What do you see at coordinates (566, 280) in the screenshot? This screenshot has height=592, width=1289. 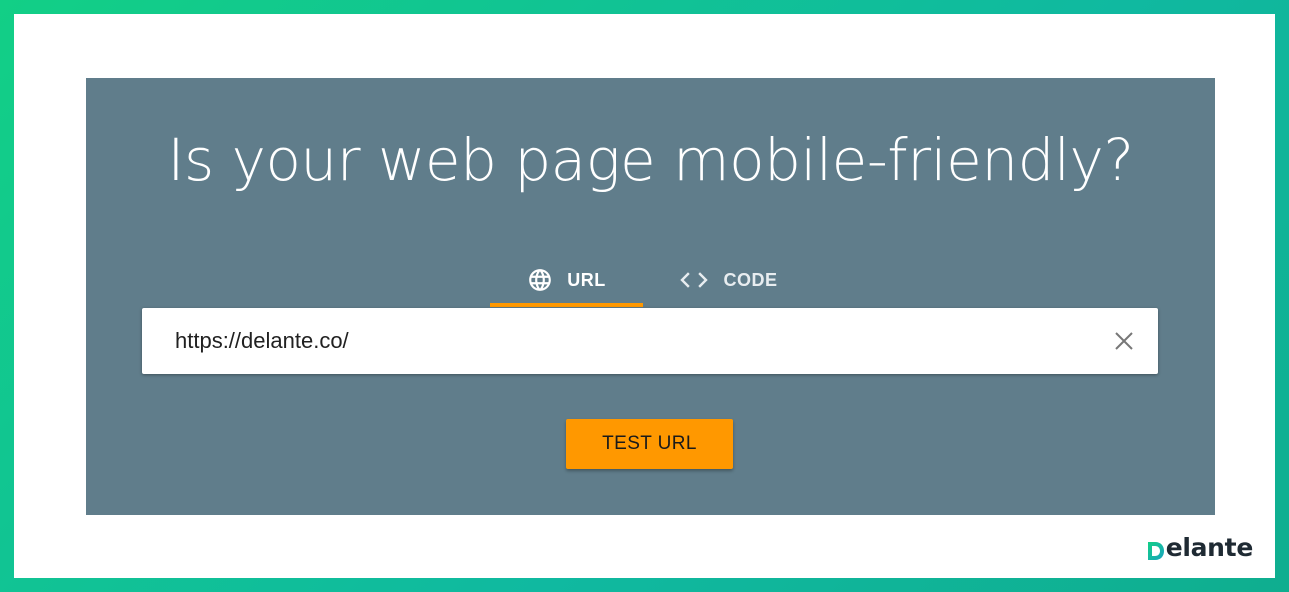 I see `tab-url: URL` at bounding box center [566, 280].